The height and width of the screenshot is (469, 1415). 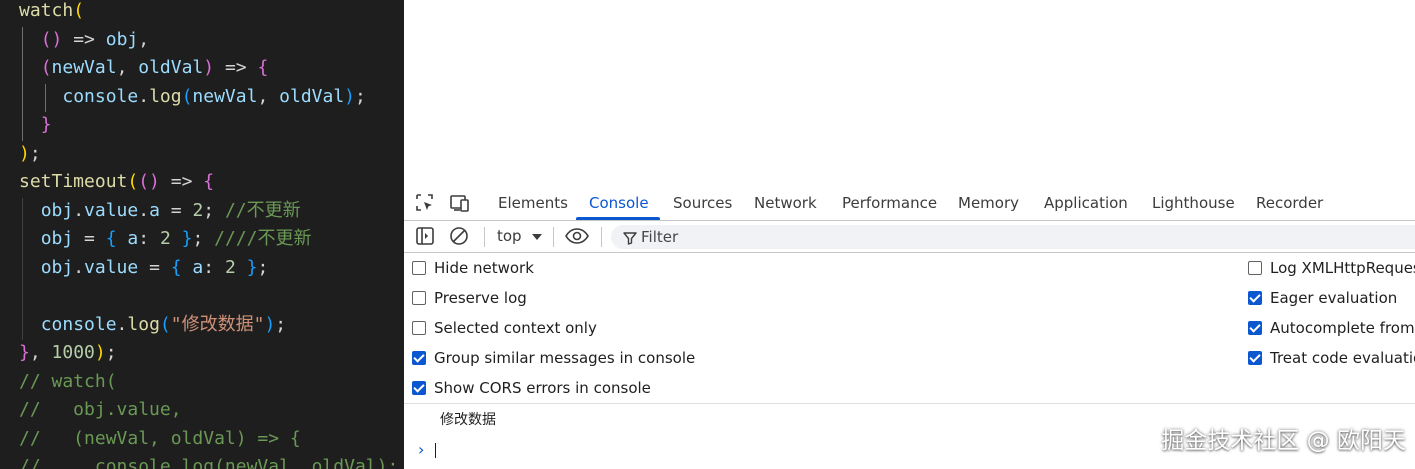 I want to click on tab-memory: Memory, so click(x=988, y=203).